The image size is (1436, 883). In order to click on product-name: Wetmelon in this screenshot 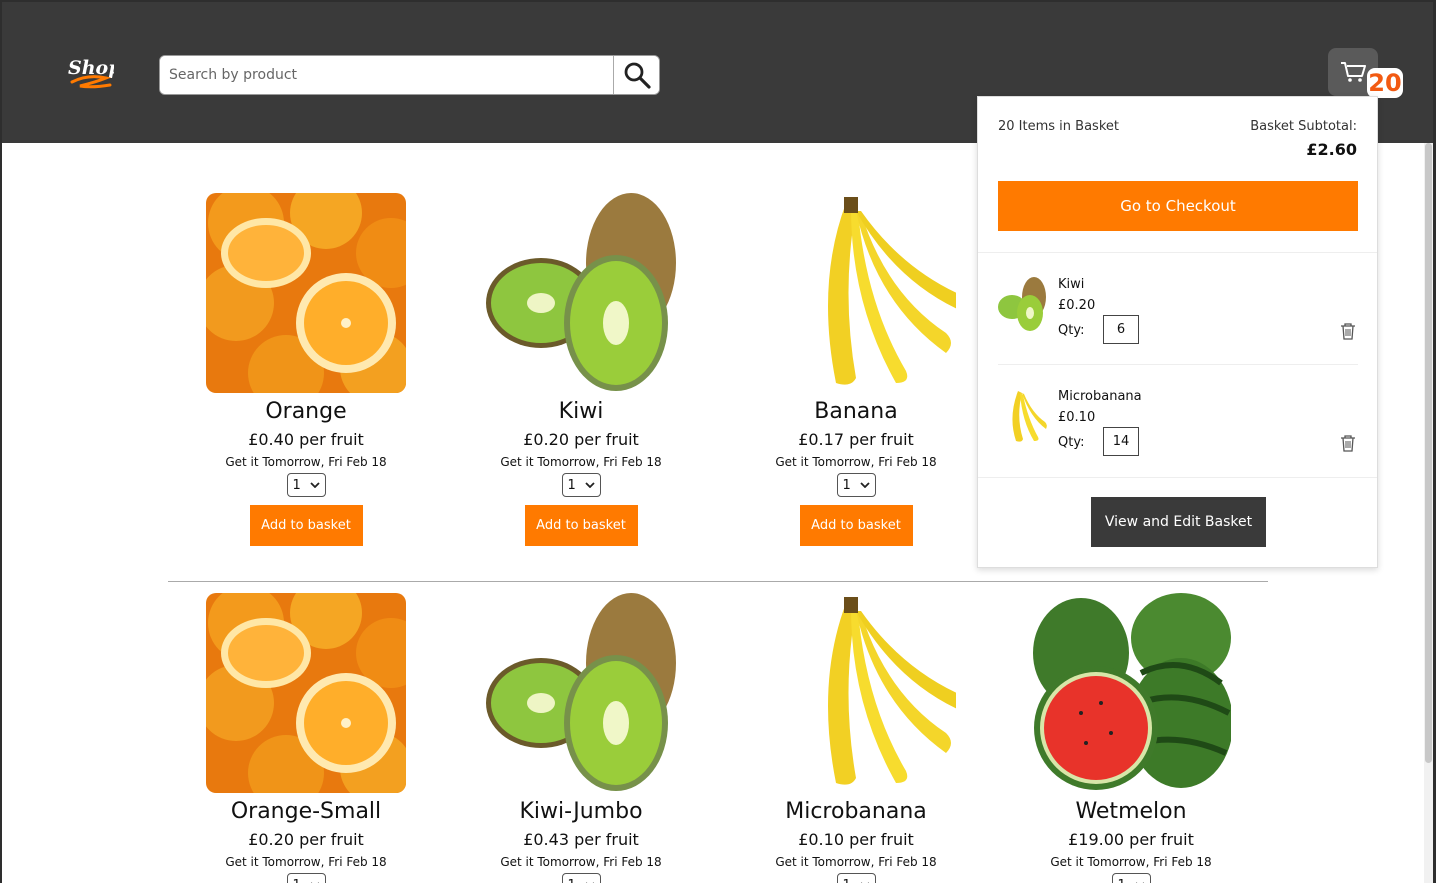, I will do `click(1131, 812)`.